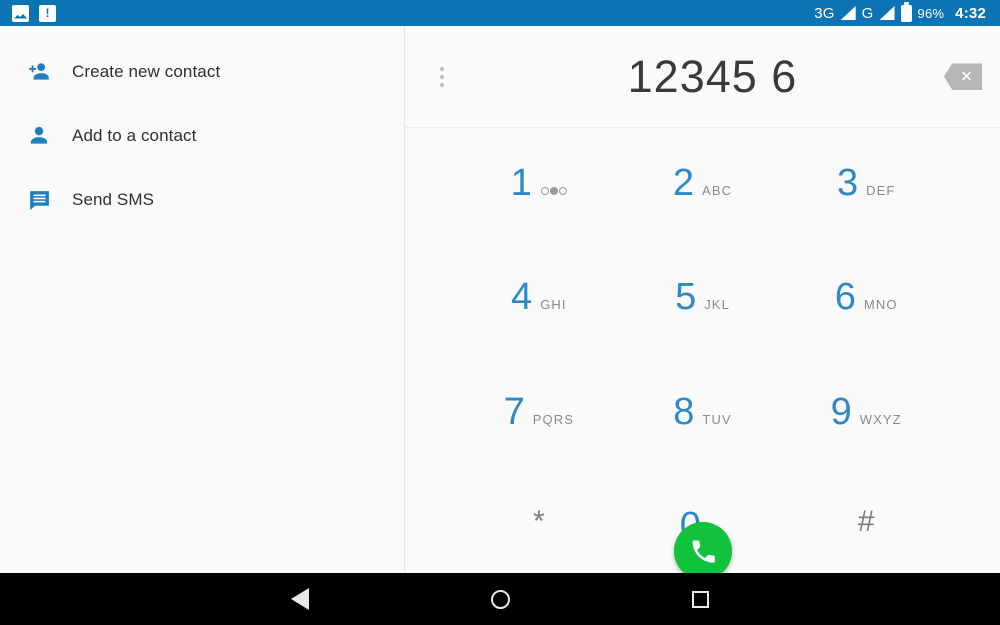  Describe the element at coordinates (500, 13) in the screenshot. I see `status-bar: 3G G 96% 4:32` at that location.